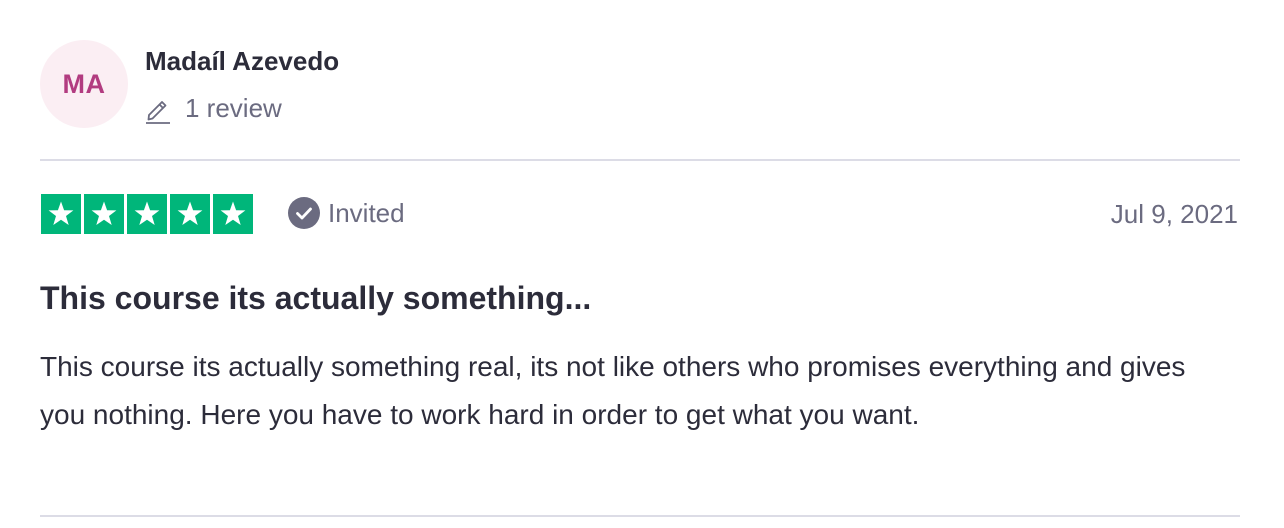 This screenshot has height=528, width=1284. Describe the element at coordinates (233, 108) in the screenshot. I see `review-count-text: 1 review` at that location.